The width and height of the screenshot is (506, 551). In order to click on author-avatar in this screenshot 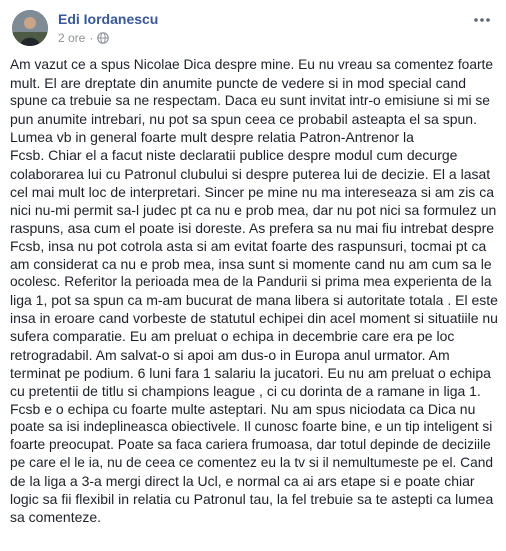, I will do `click(30, 28)`.